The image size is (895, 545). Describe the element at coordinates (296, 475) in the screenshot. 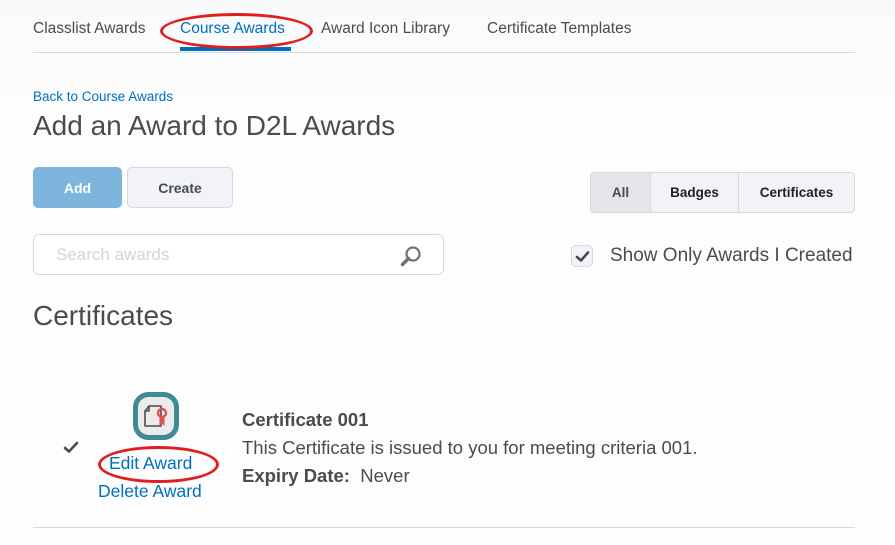

I see `expiry-label: Expiry Date:` at that location.